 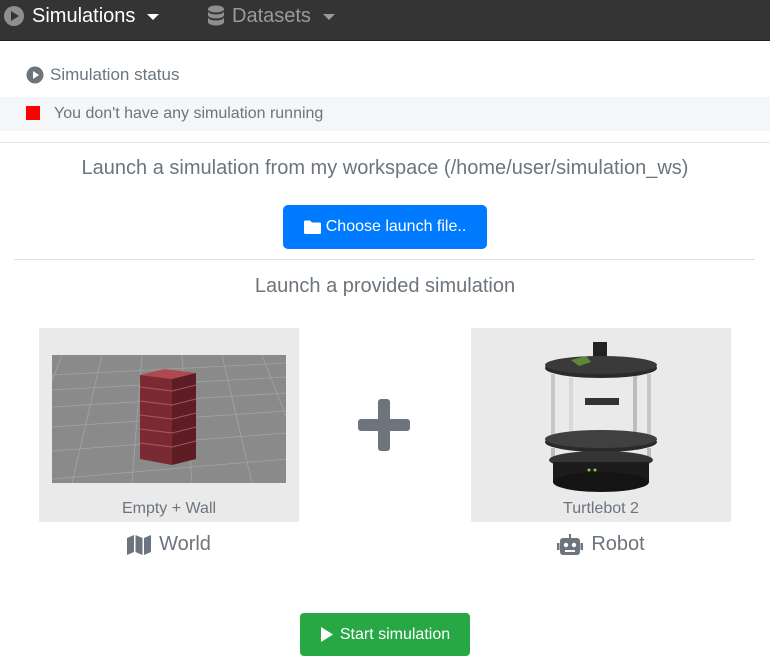 I want to click on database-icon, so click(x=216, y=15).